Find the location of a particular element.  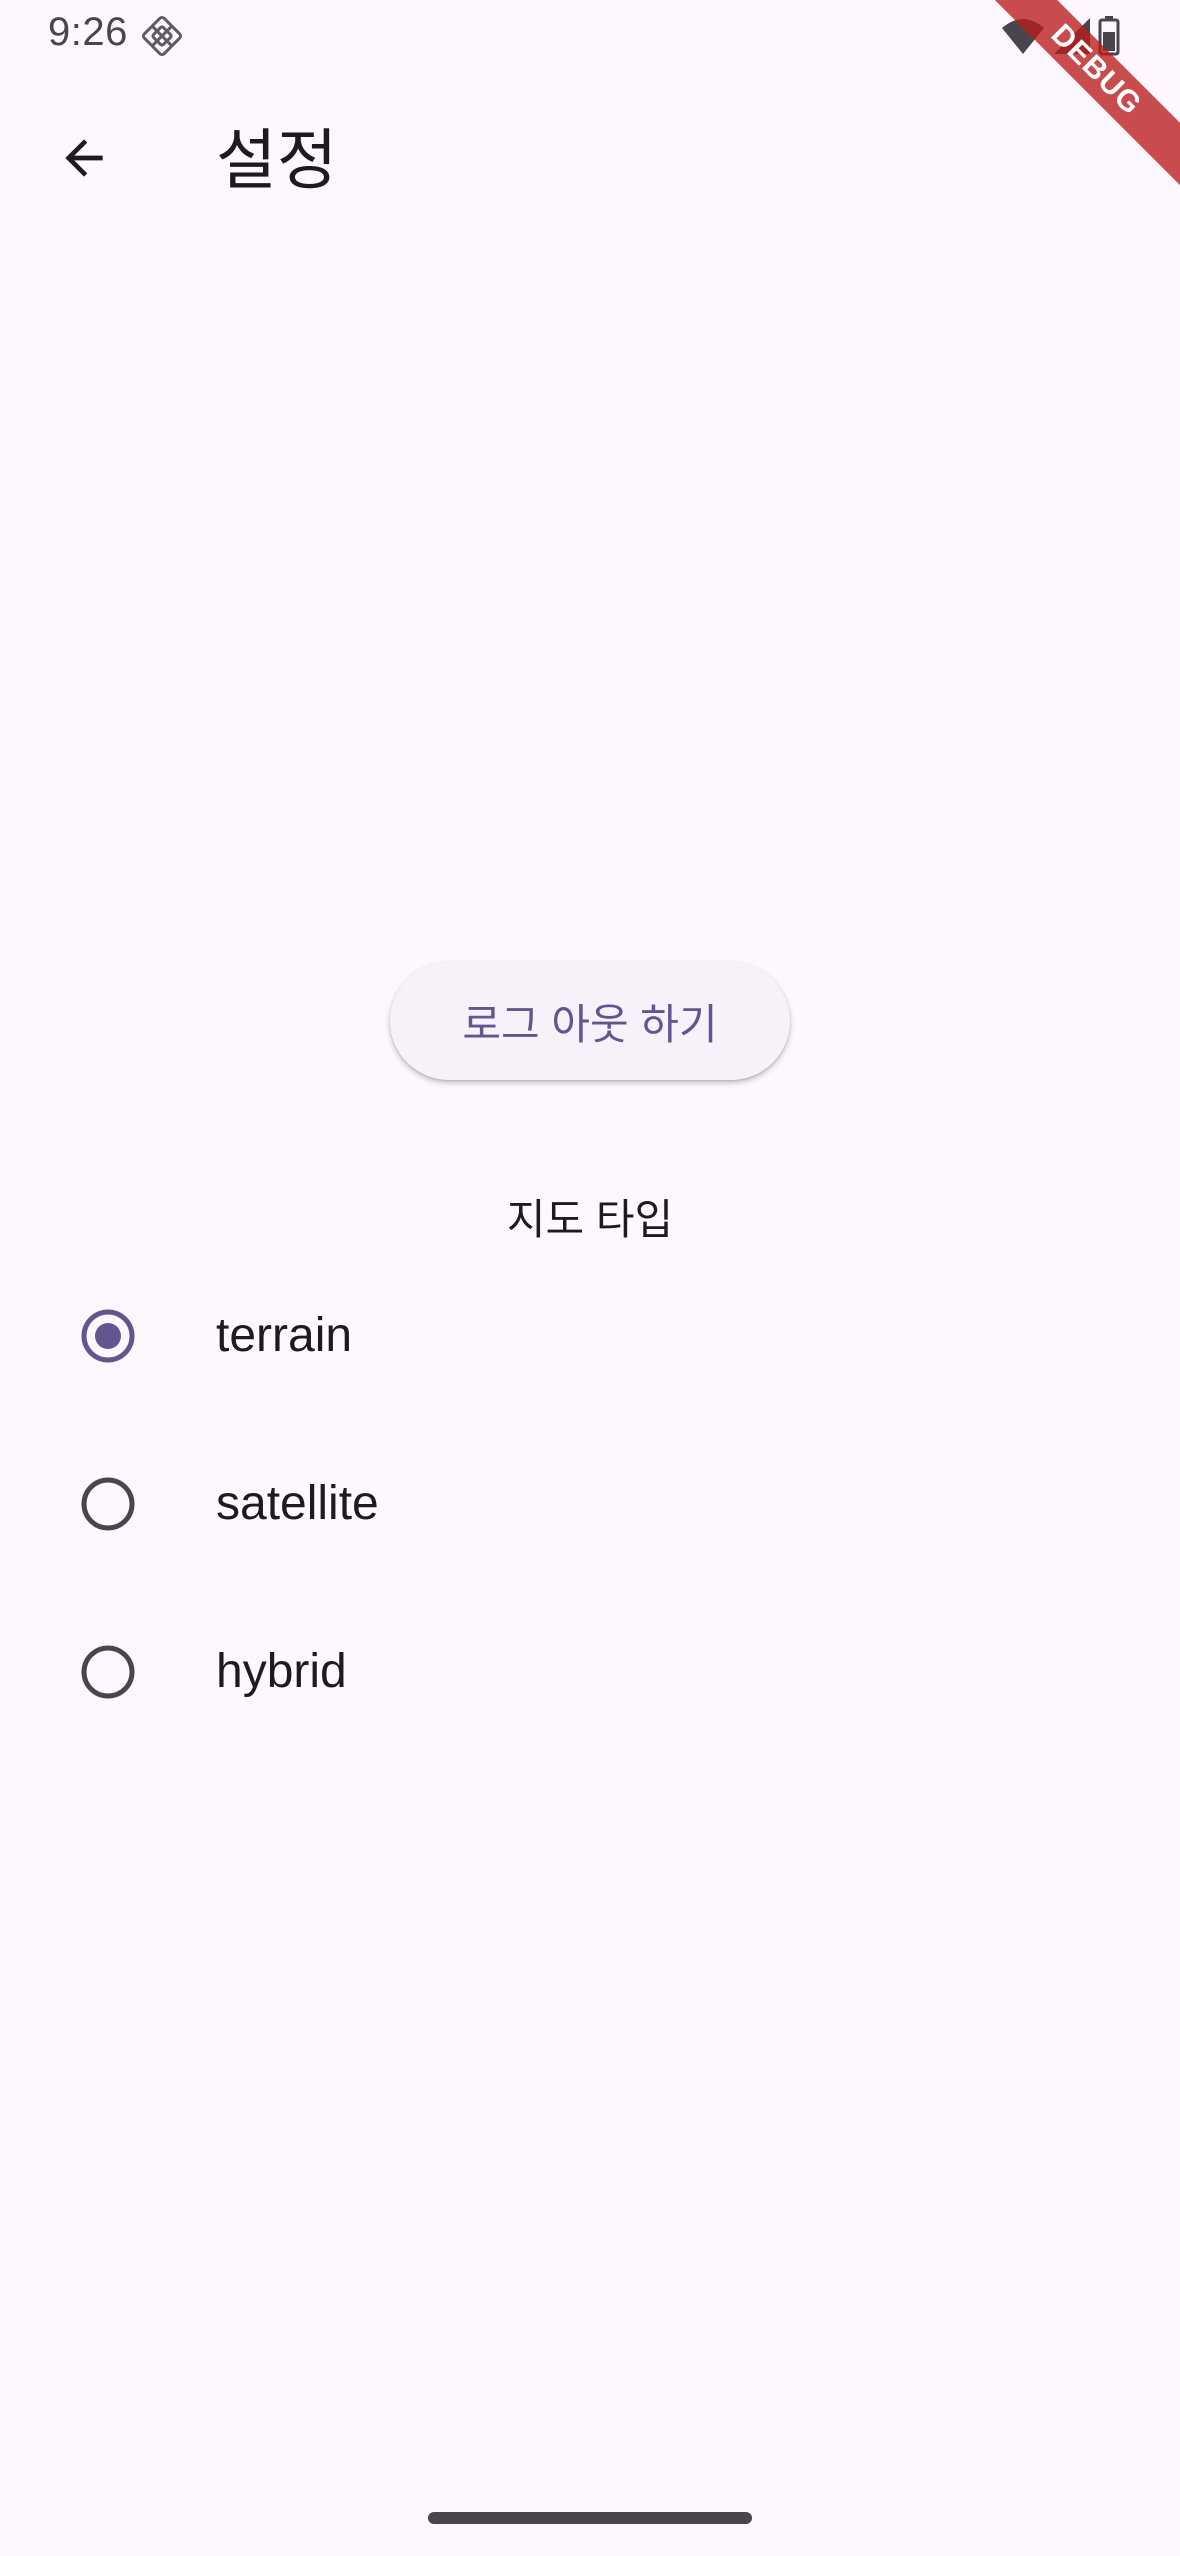

radio-option-satellite: satellite is located at coordinates (590, 1504).